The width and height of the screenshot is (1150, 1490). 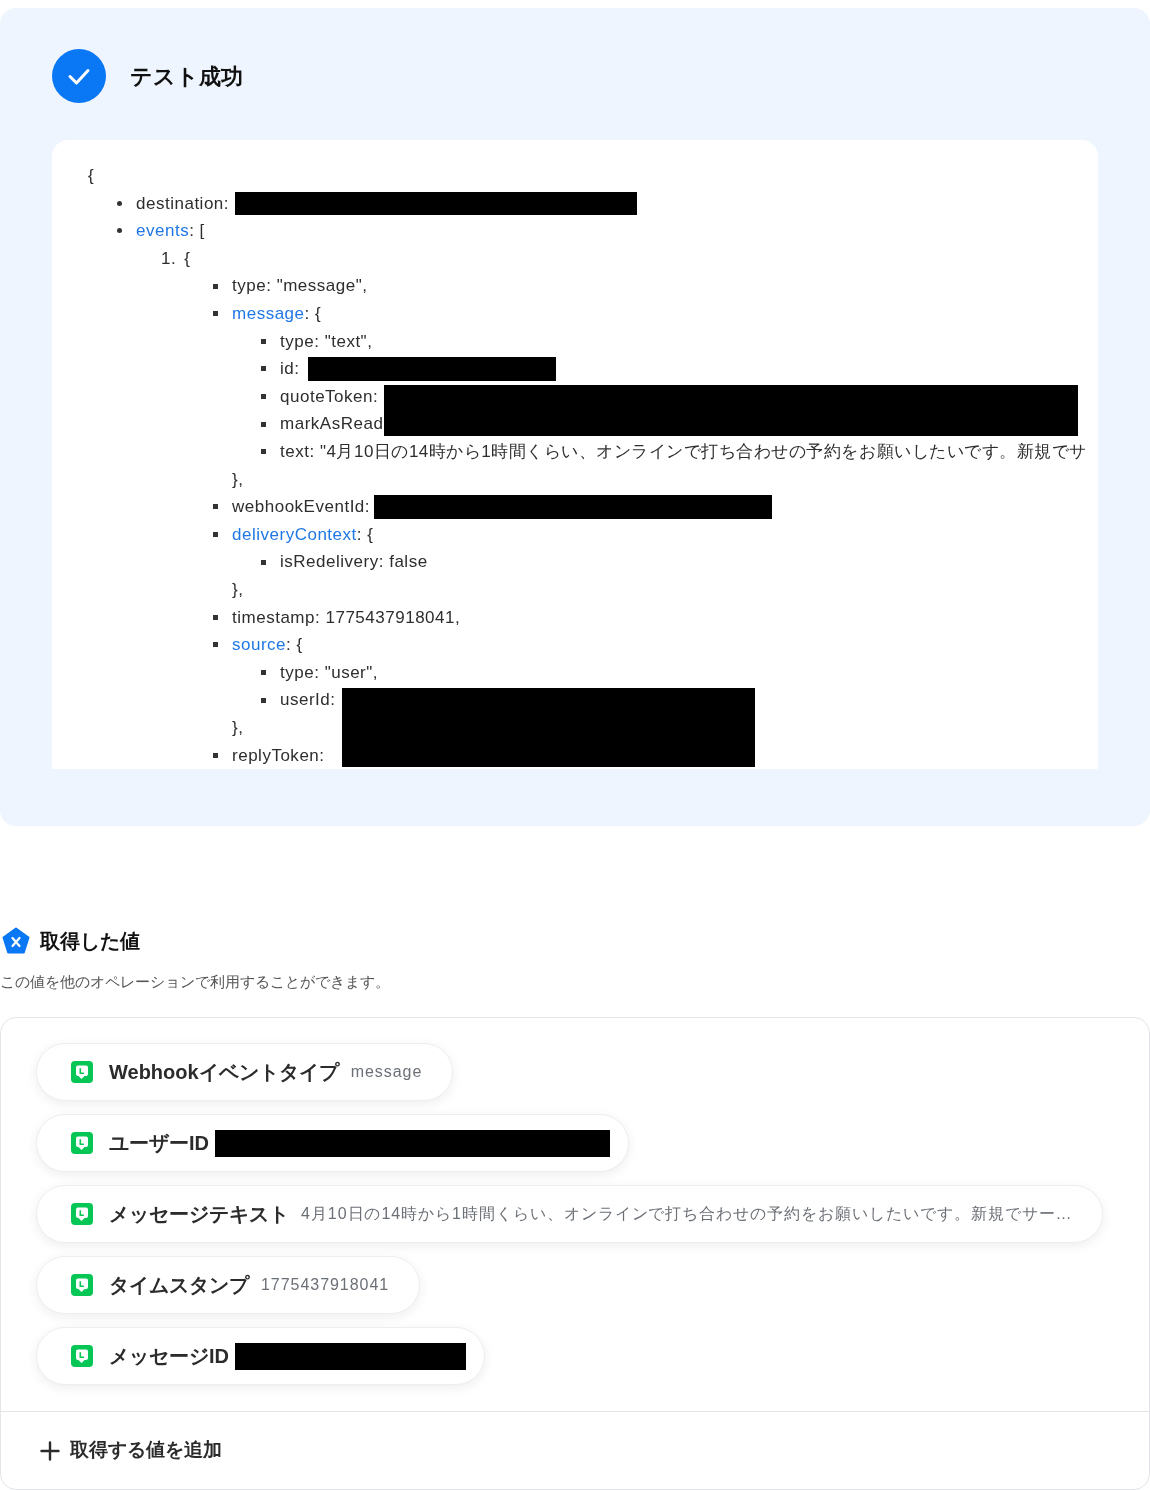 I want to click on list-index-text: 1., so click(x=169, y=258).